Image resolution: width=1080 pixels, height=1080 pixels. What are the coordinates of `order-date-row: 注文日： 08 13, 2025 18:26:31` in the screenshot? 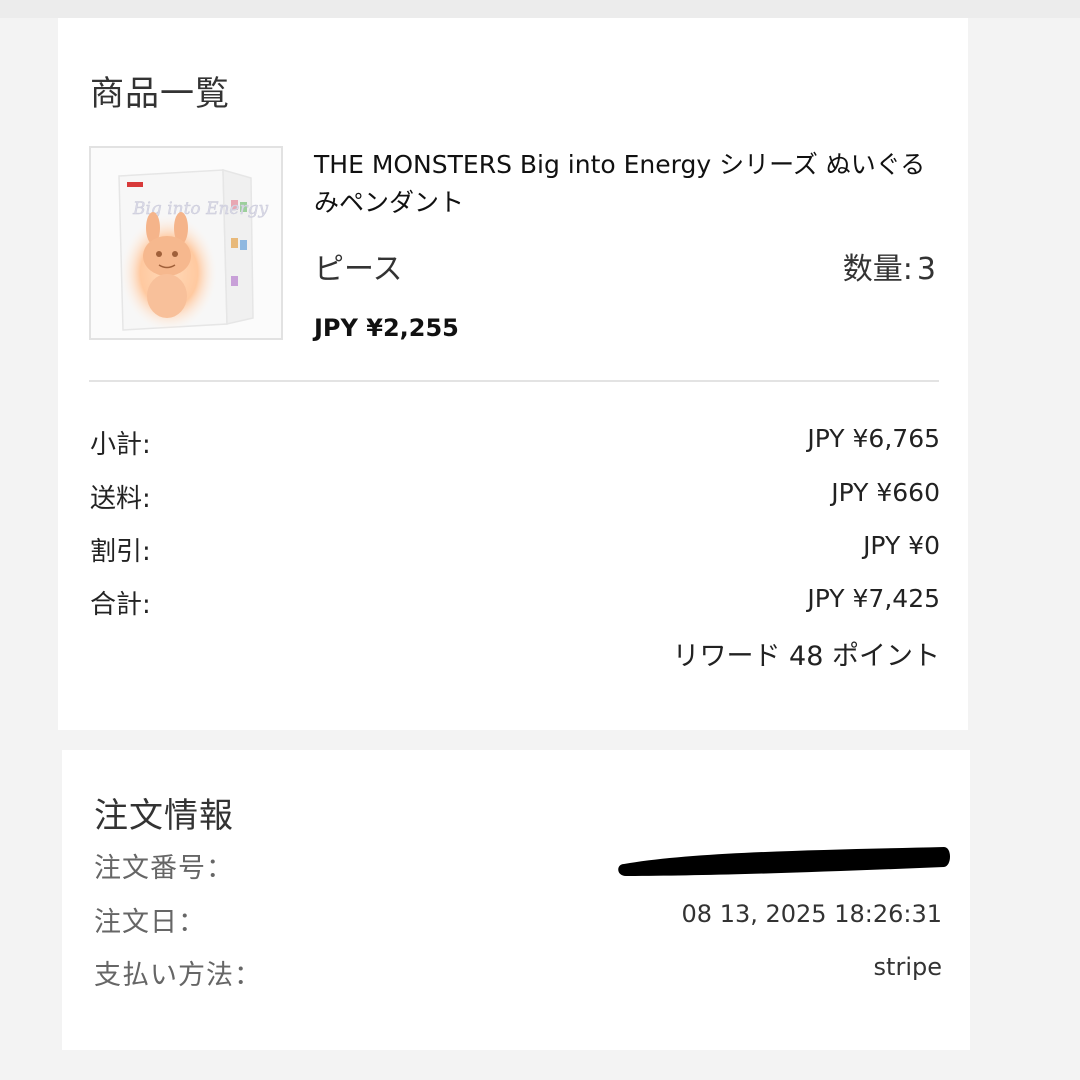 It's located at (518, 920).